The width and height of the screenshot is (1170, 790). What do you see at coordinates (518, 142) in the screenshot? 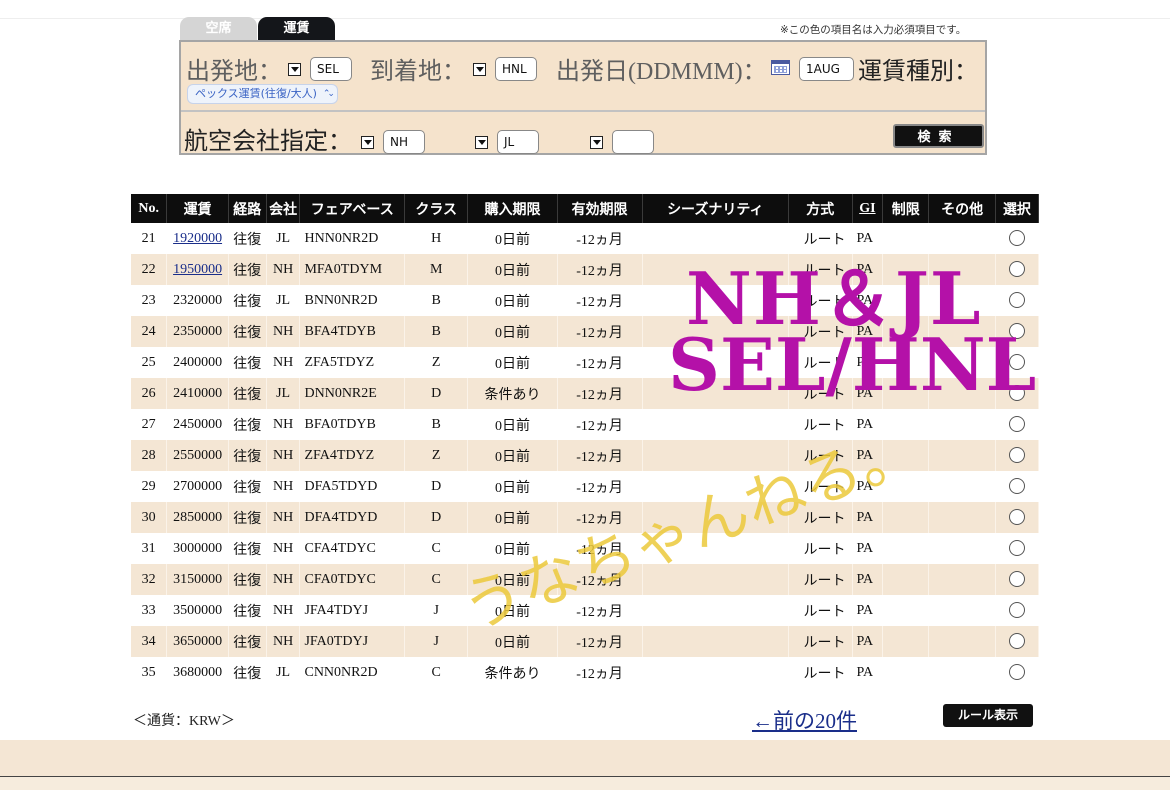
I see `airline-2-input: JL` at bounding box center [518, 142].